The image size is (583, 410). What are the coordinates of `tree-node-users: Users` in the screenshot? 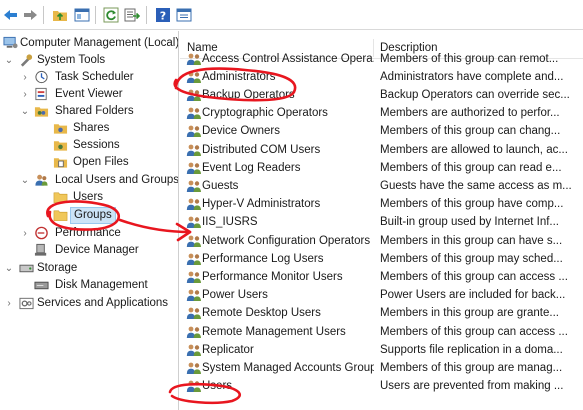 It's located at (89, 197).